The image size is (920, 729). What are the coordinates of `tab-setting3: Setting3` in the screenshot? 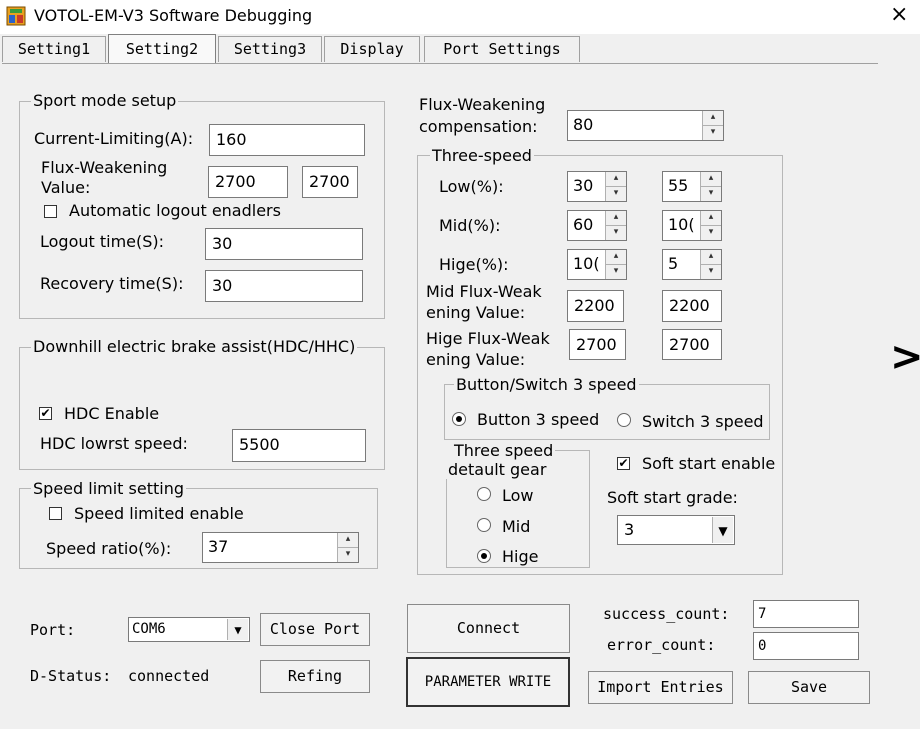 It's located at (270, 49).